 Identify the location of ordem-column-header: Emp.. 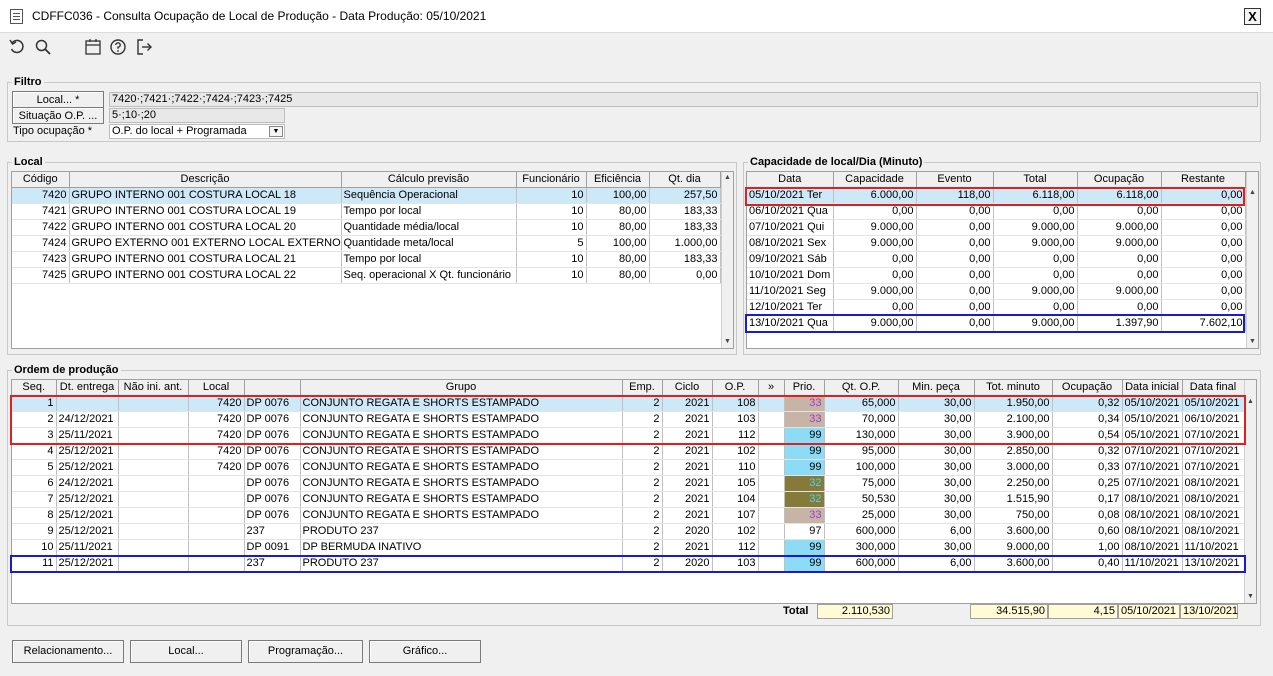
(642, 388).